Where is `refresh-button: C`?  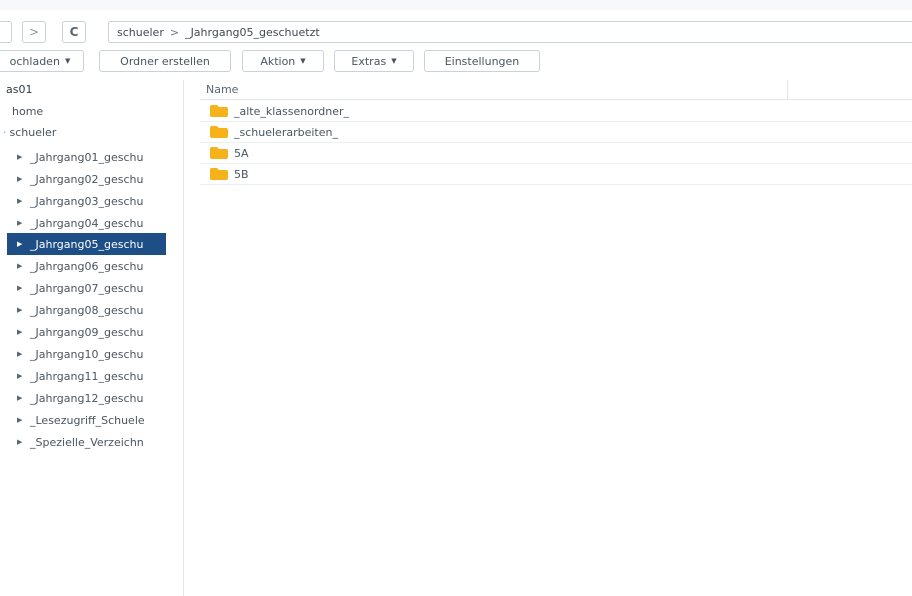 refresh-button: C is located at coordinates (74, 32).